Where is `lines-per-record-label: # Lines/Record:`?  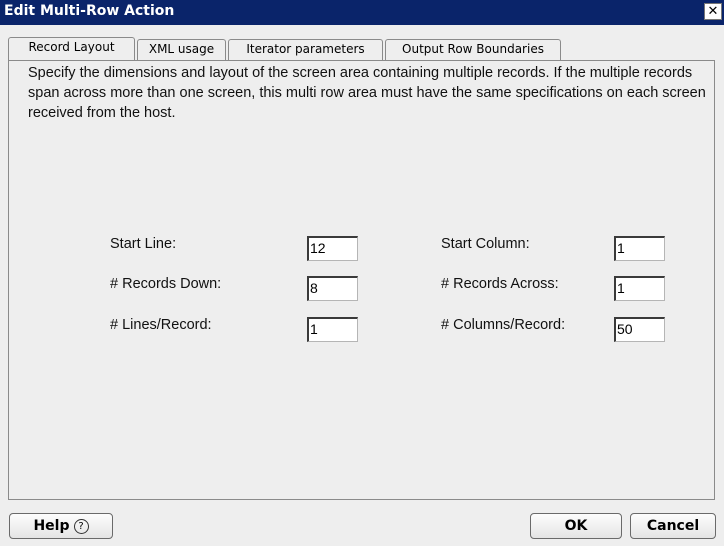 lines-per-record-label: # Lines/Record: is located at coordinates (161, 325).